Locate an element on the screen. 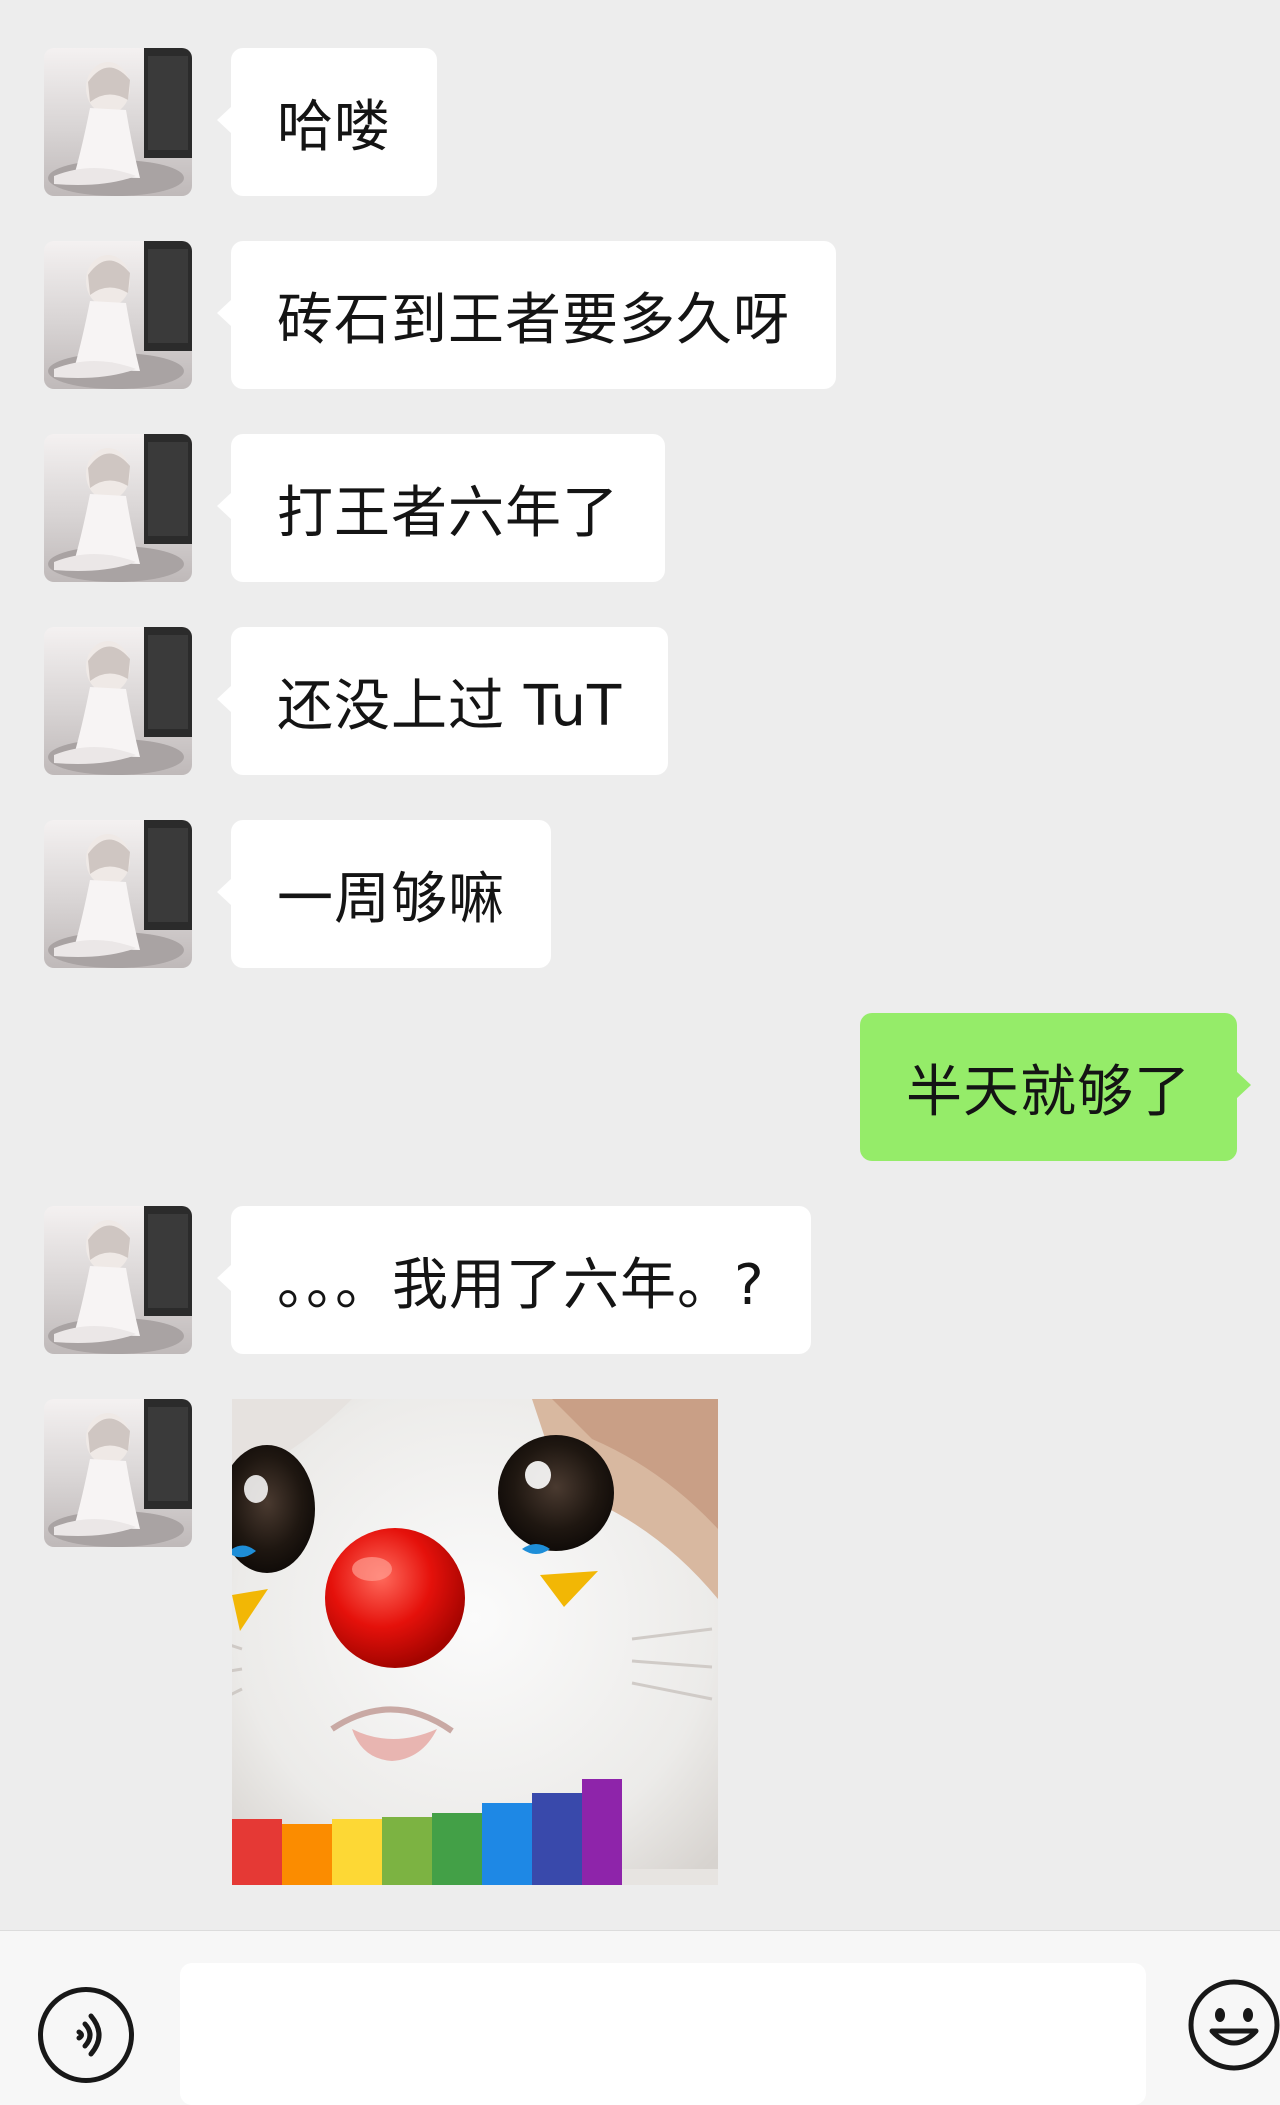 This screenshot has height=2105, width=1280. emoji-icon is located at coordinates (1233, 2025).